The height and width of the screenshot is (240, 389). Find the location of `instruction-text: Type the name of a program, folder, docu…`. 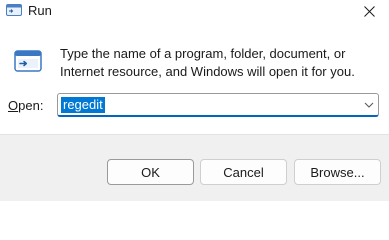

instruction-text: Type the name of a program, folder, docu… is located at coordinates (207, 62).